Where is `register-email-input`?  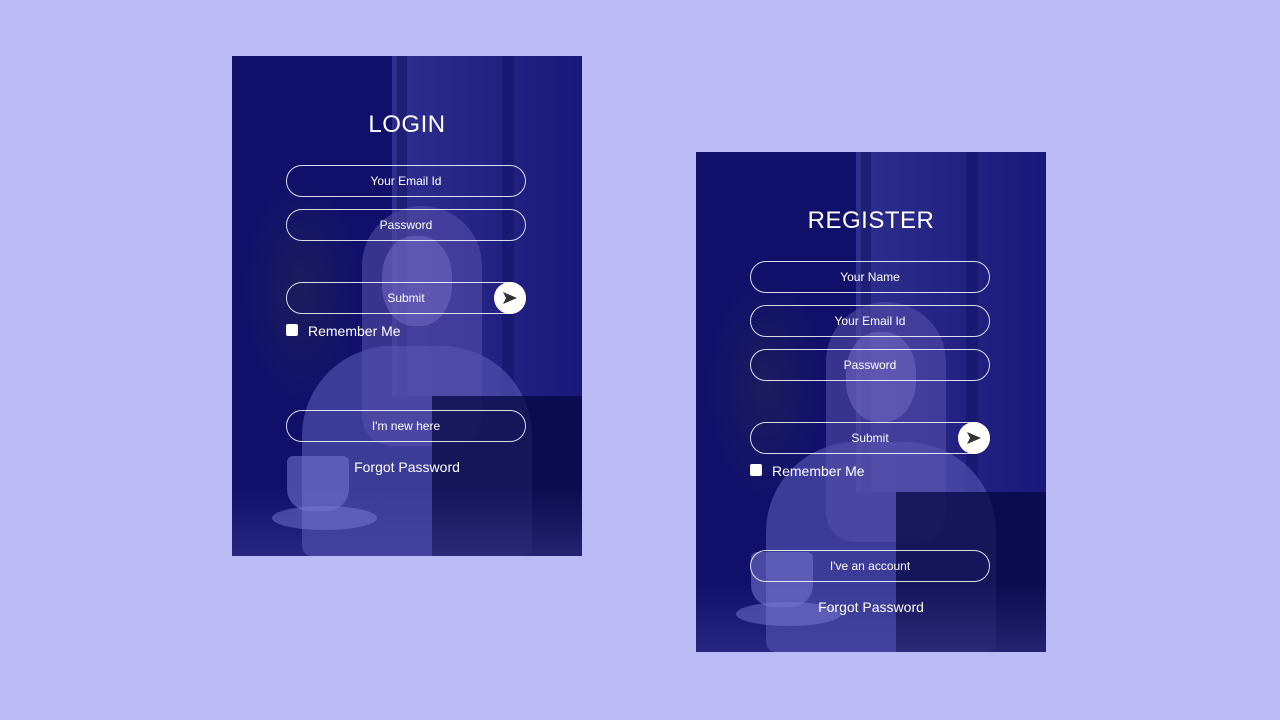 register-email-input is located at coordinates (870, 321).